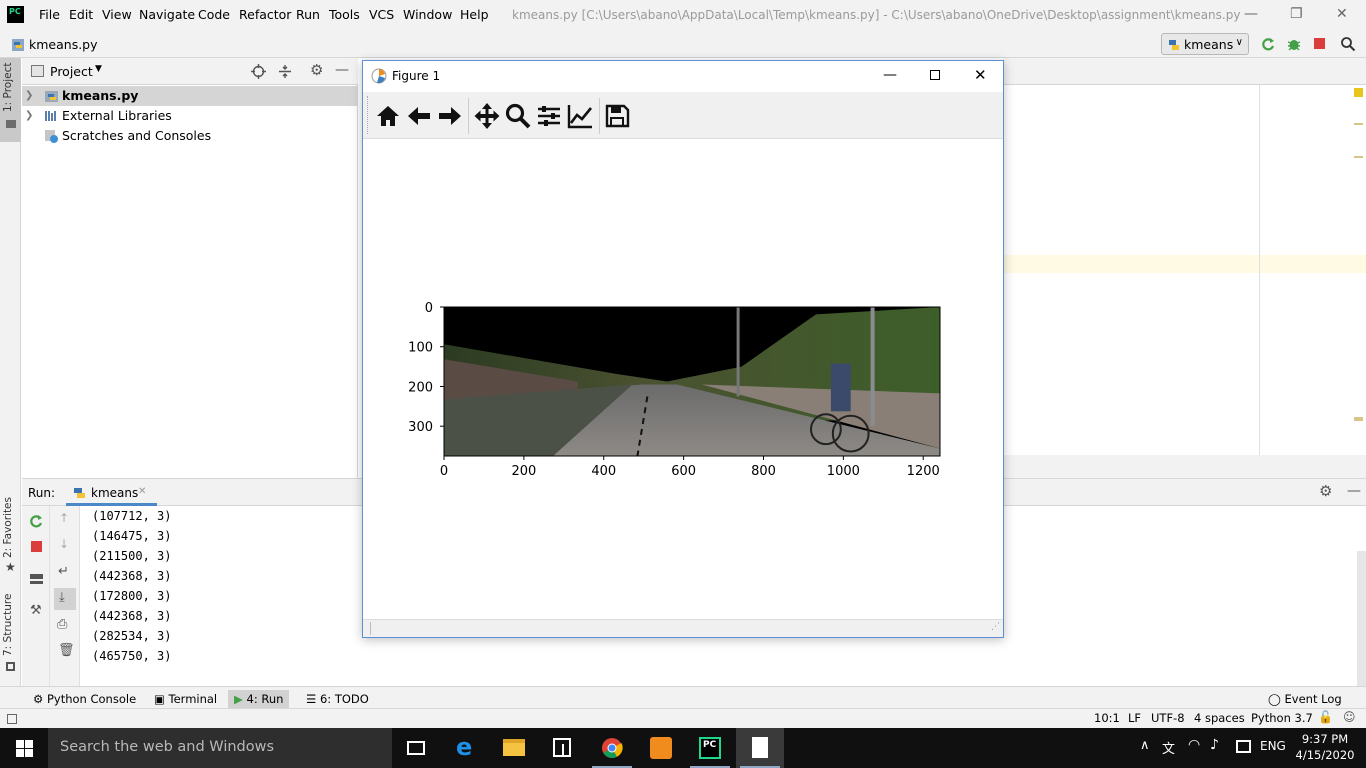 Image resolution: width=1366 pixels, height=768 pixels. Describe the element at coordinates (117, 14) in the screenshot. I see `menu-view: View` at that location.